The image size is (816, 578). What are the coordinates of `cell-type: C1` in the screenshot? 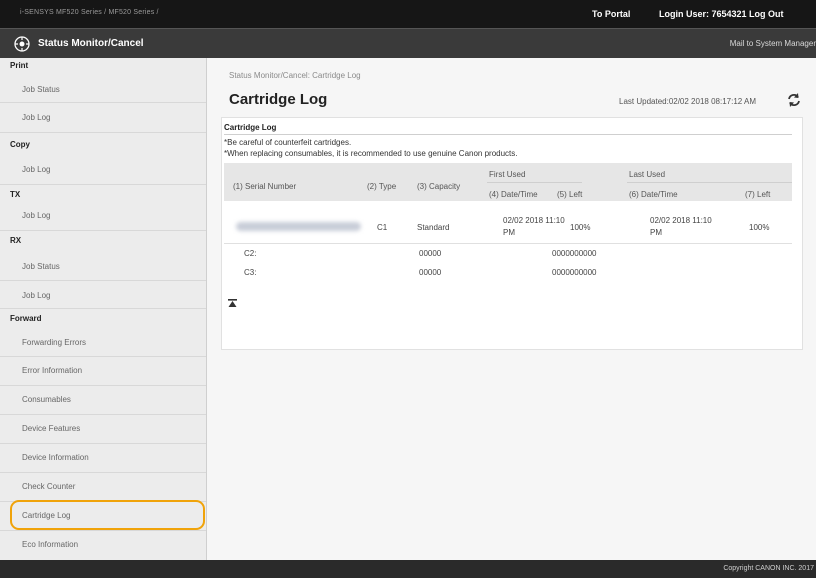 It's located at (382, 227).